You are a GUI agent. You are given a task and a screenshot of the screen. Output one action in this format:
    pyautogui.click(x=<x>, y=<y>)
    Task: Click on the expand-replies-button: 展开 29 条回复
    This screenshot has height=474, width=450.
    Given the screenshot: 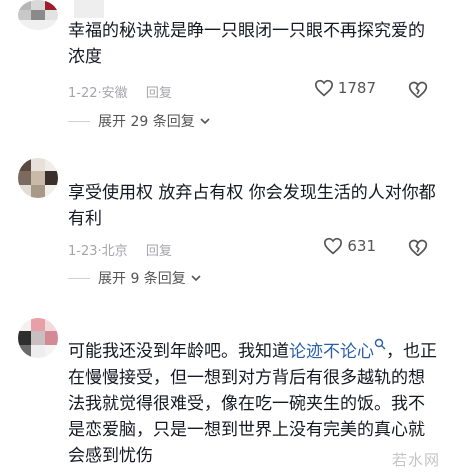 What is the action you would take?
    pyautogui.click(x=140, y=121)
    